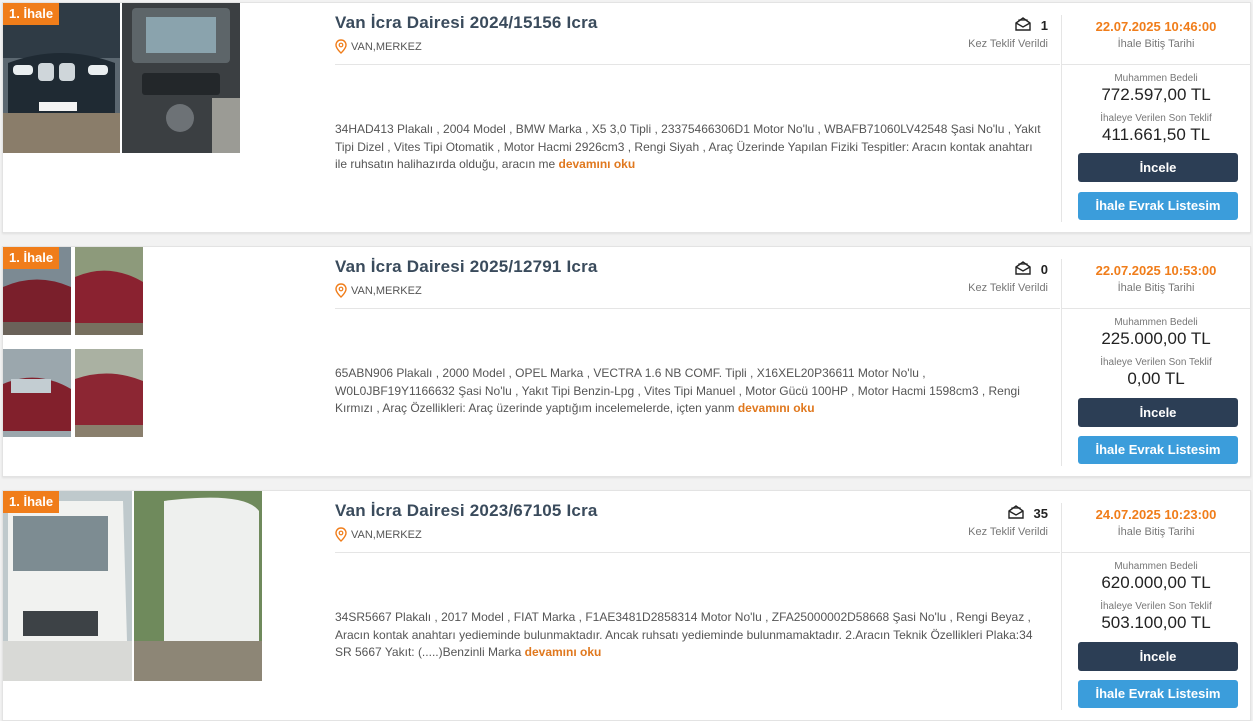 The height and width of the screenshot is (721, 1253). Describe the element at coordinates (1156, 582) in the screenshot. I see `estimated-value: 620.000,00 TL` at that location.